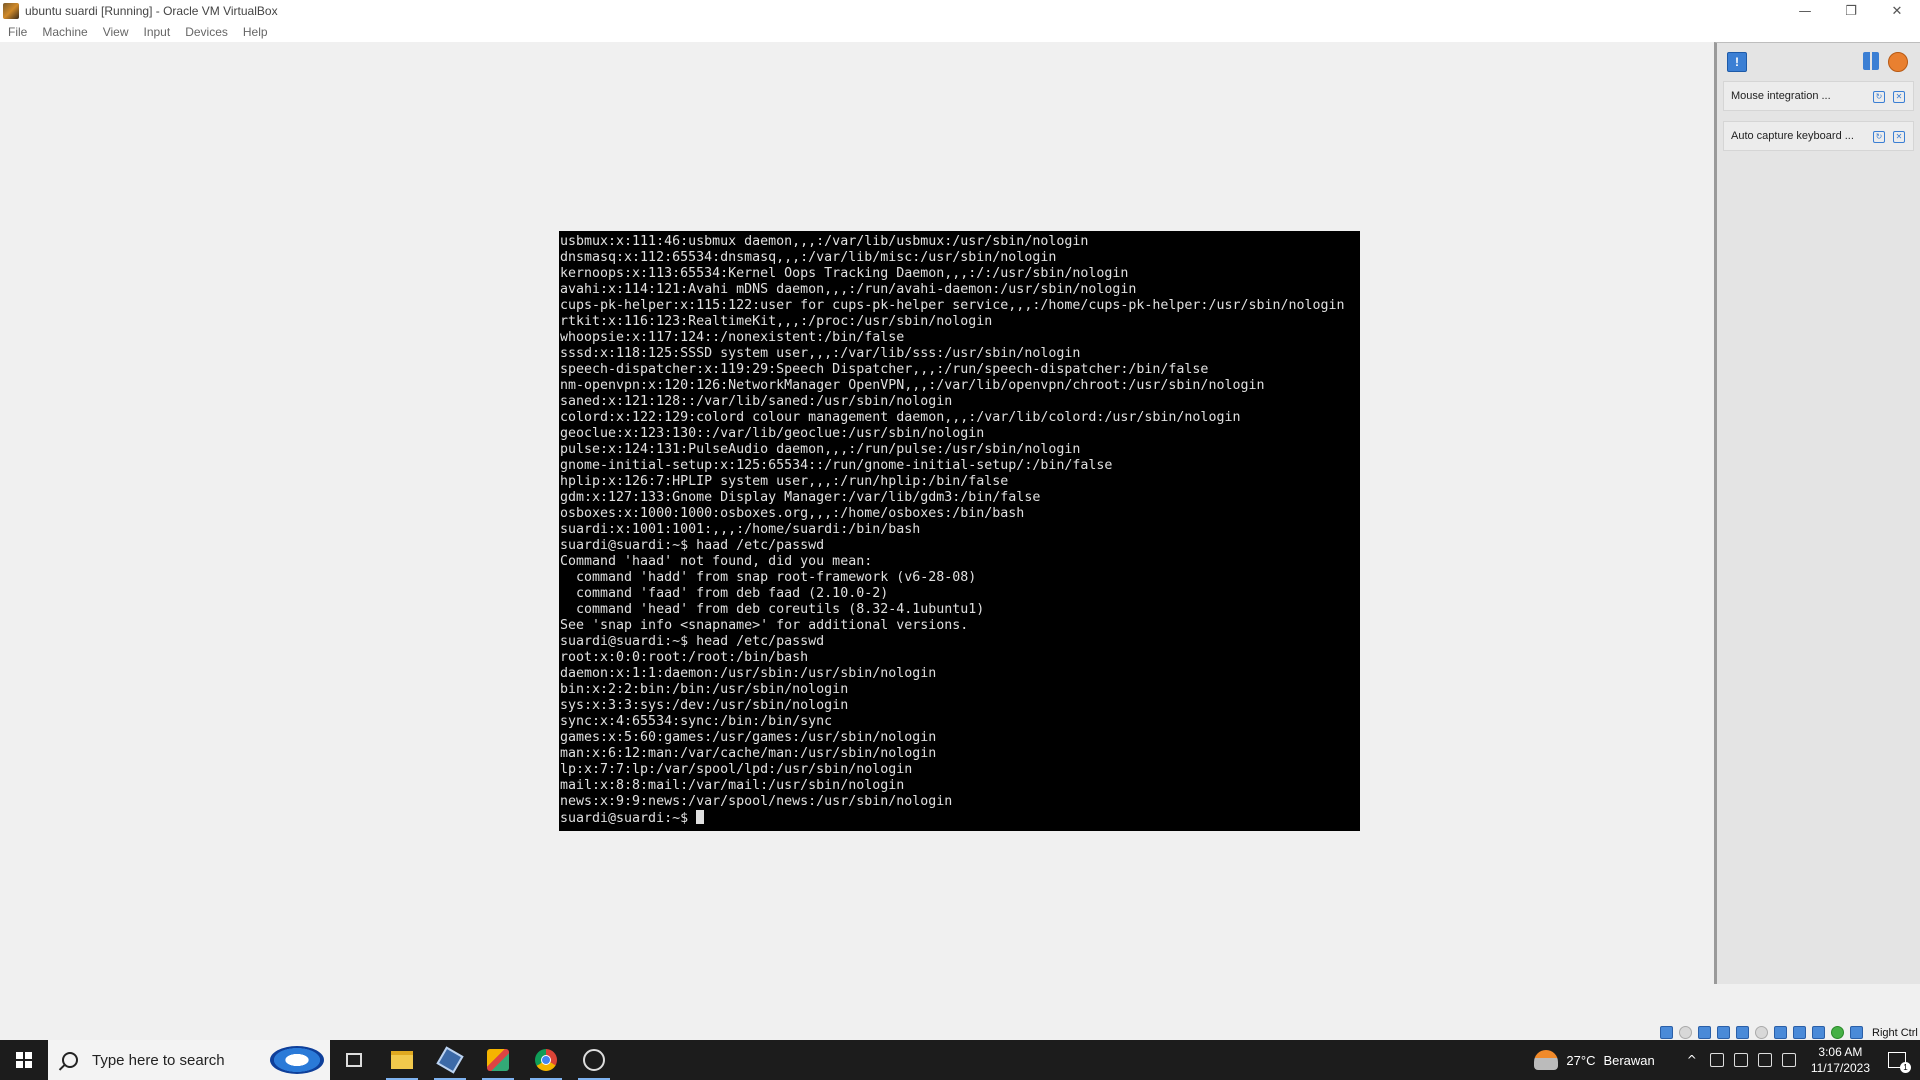  I want to click on menu-help: Help, so click(256, 32).